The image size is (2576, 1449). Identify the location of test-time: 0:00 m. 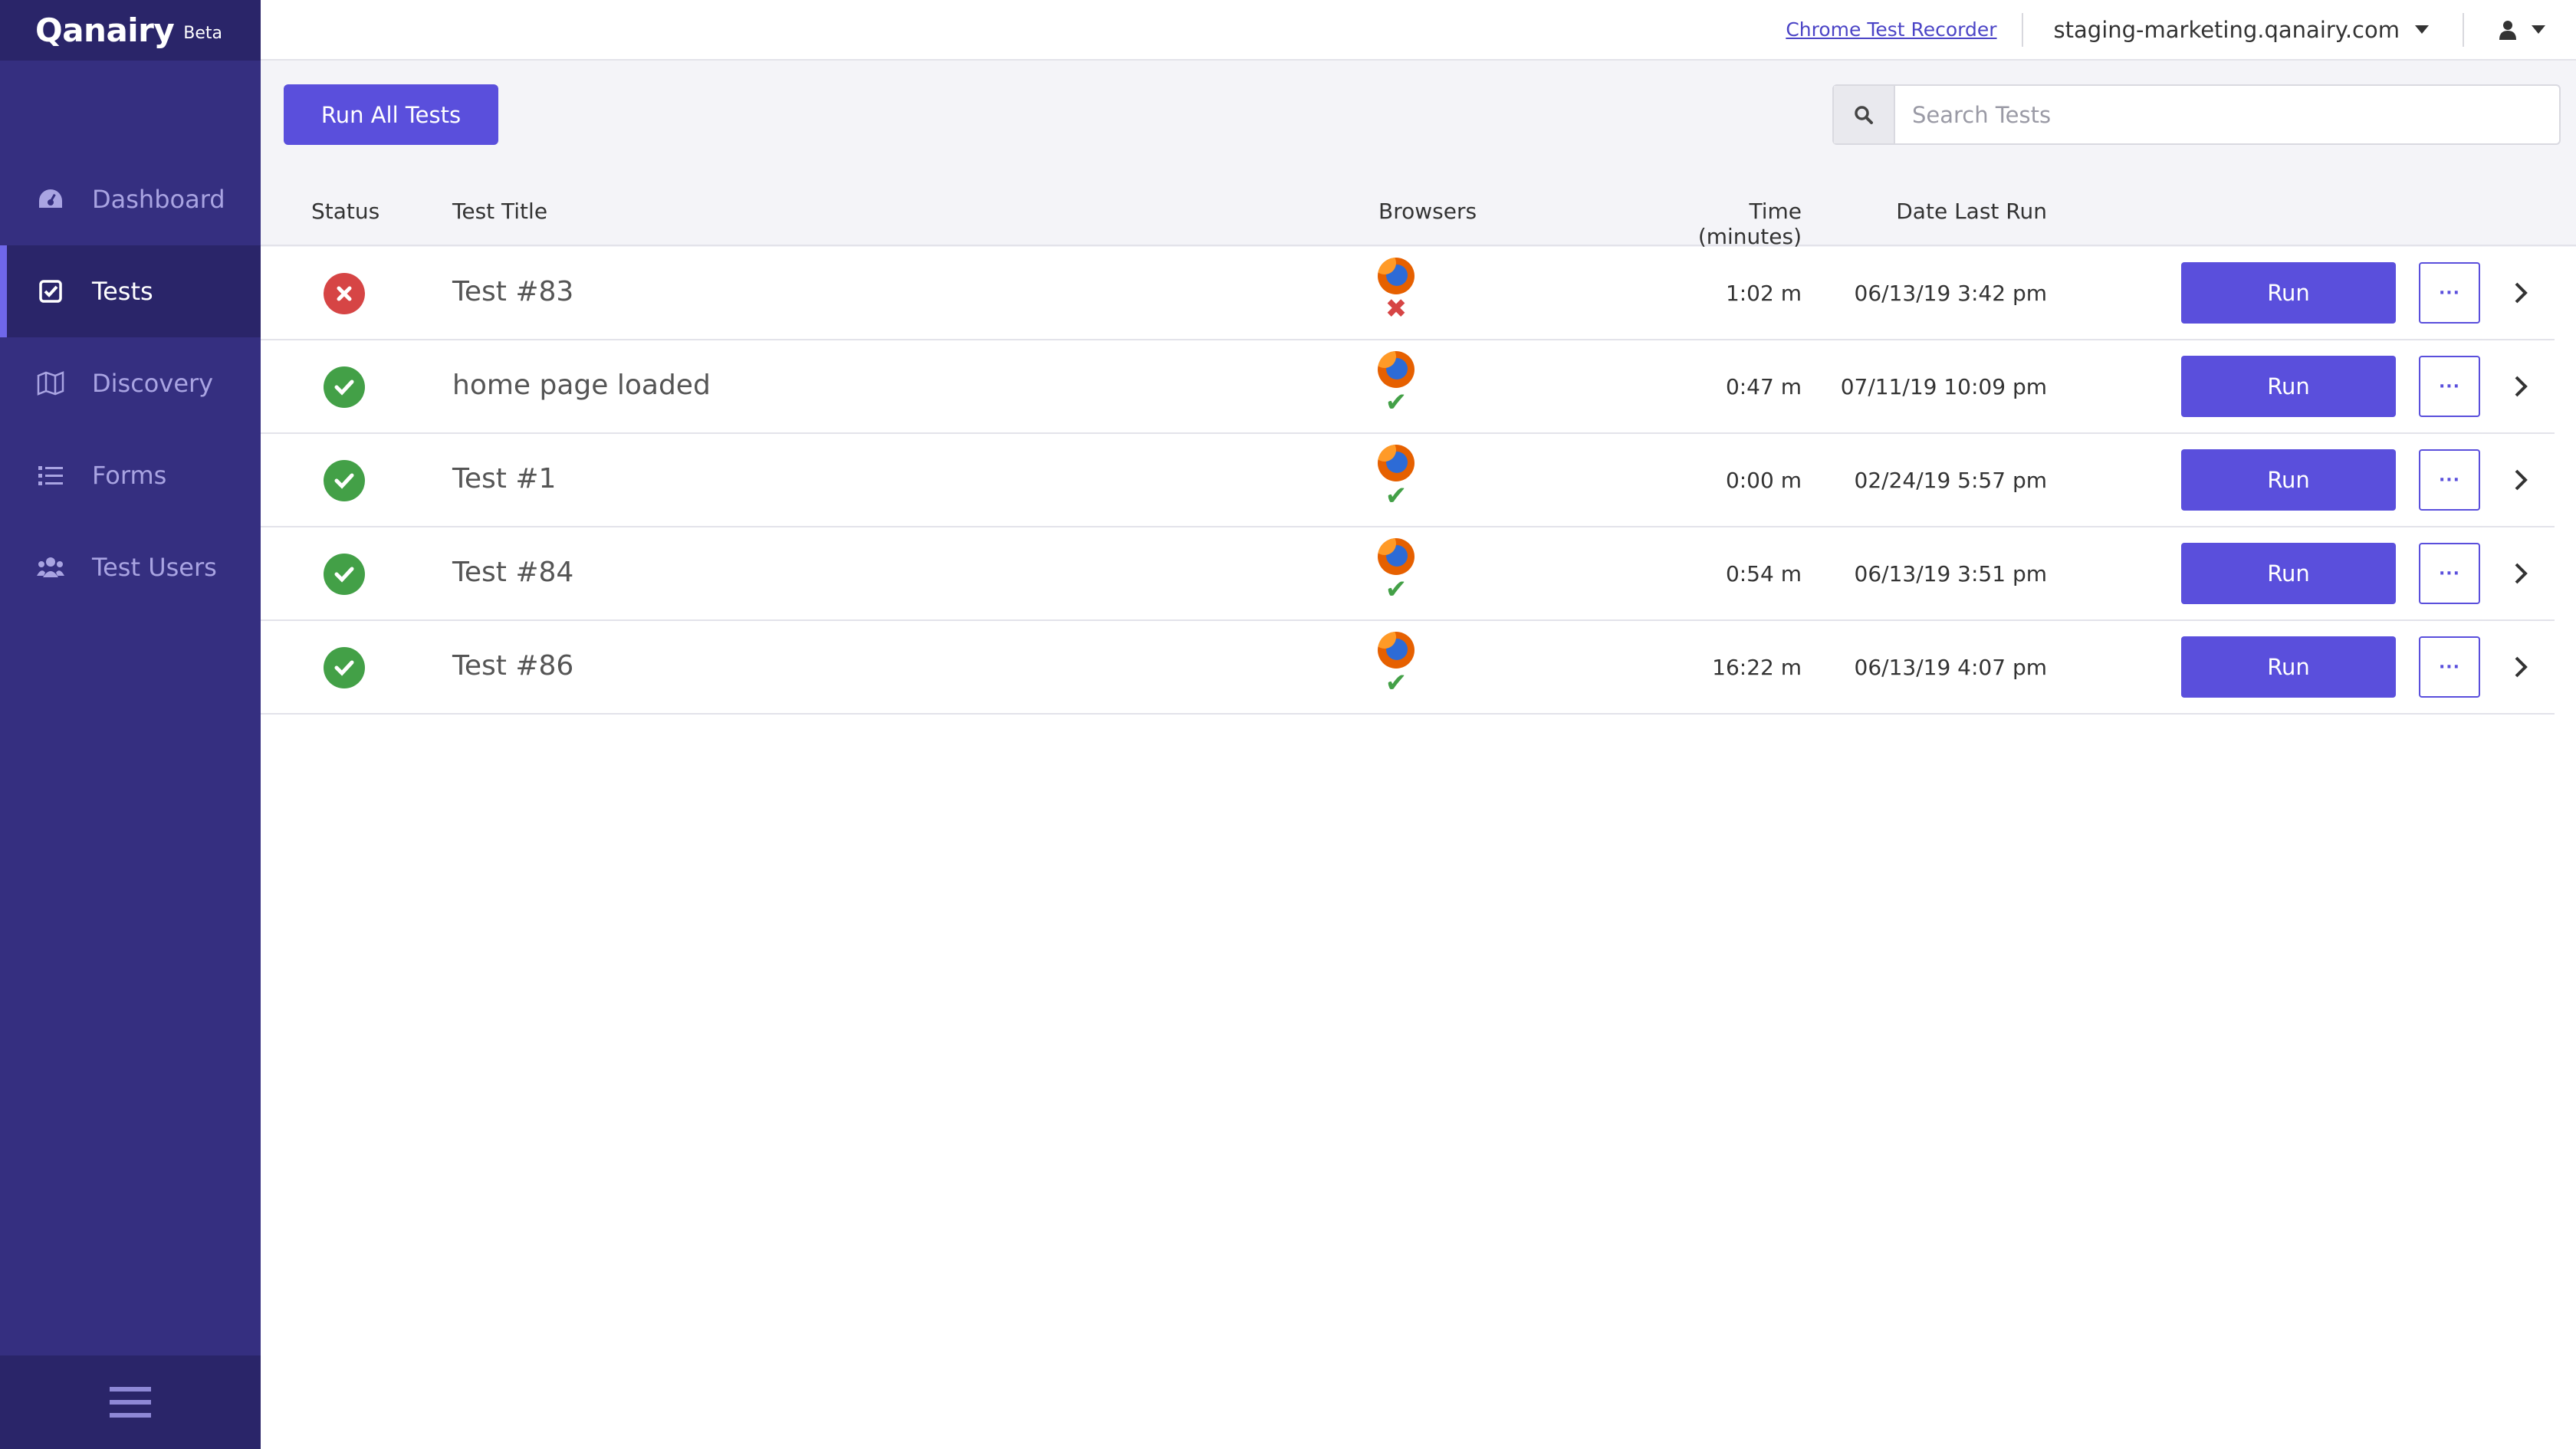
(1764, 481).